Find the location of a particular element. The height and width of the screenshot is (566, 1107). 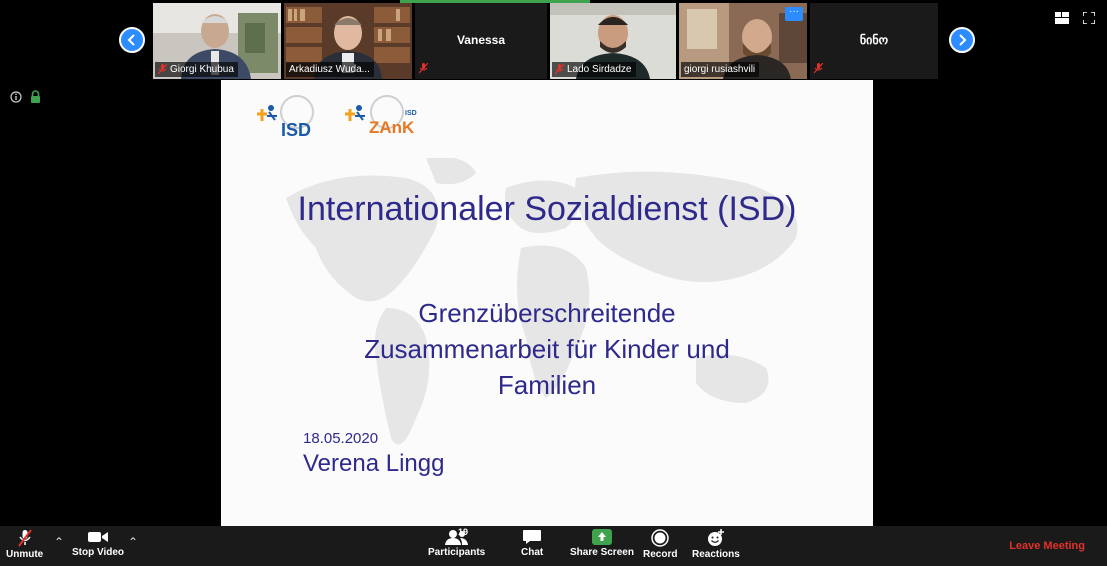

record-icon is located at coordinates (660, 538).